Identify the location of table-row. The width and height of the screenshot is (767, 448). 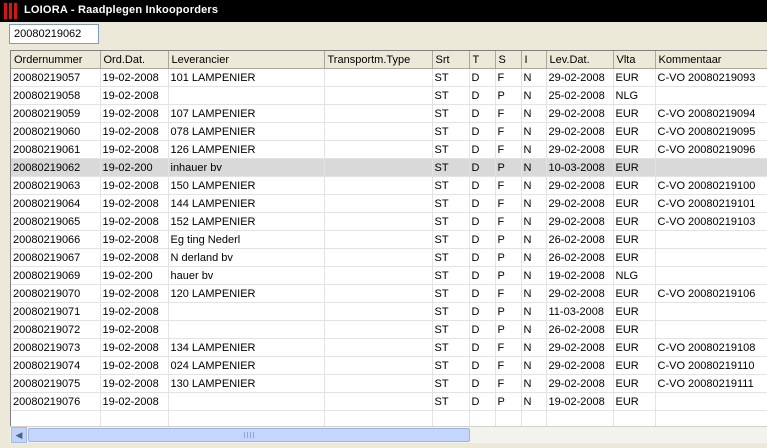
(389, 418).